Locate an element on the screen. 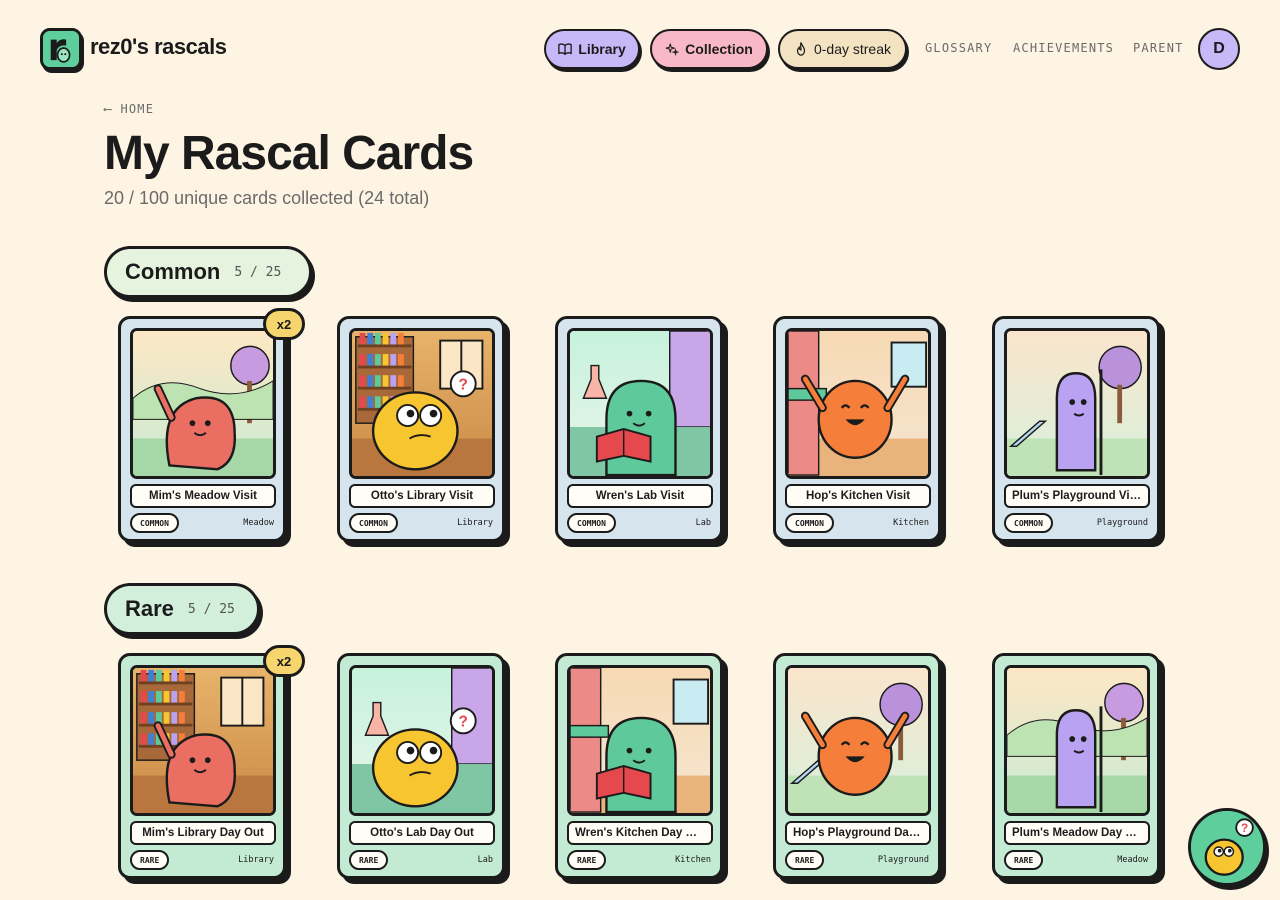  section-header-rare: Rare 5 / 25 is located at coordinates (182, 609).